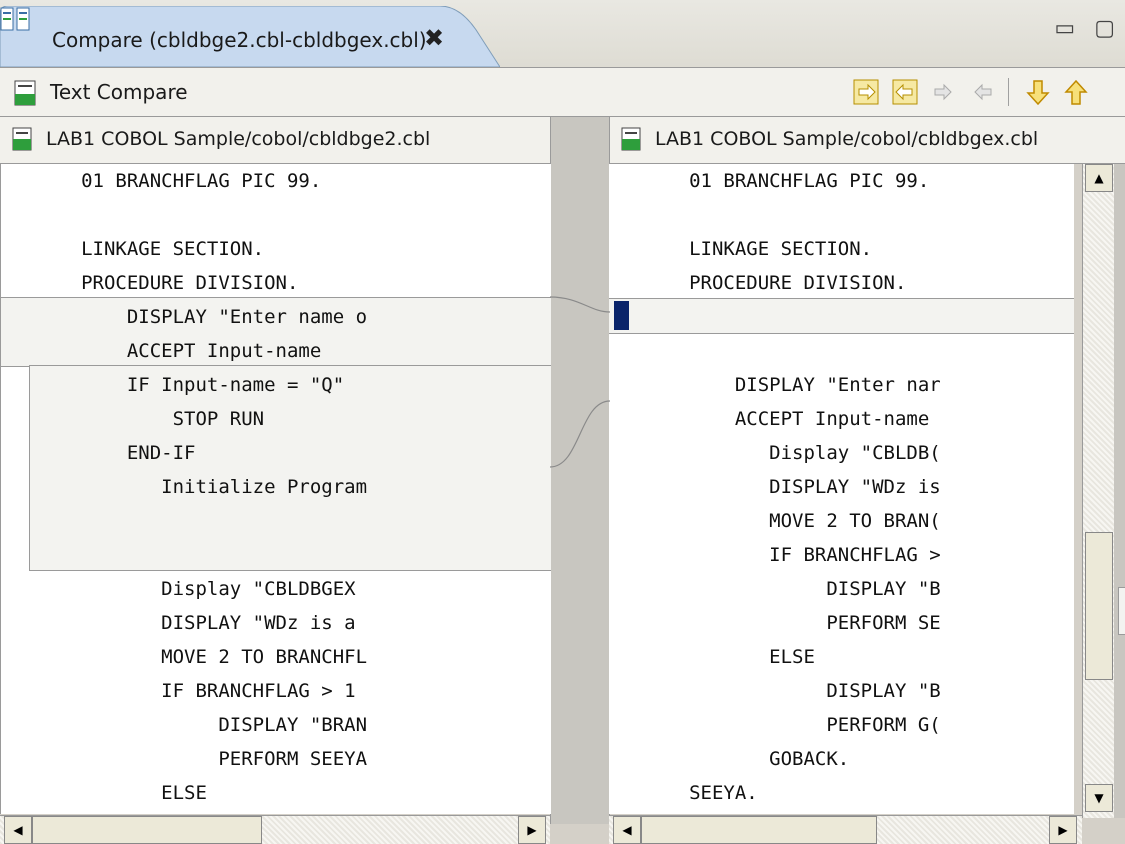  What do you see at coordinates (1121, 611) in the screenshot?
I see `ruler-change-marker` at bounding box center [1121, 611].